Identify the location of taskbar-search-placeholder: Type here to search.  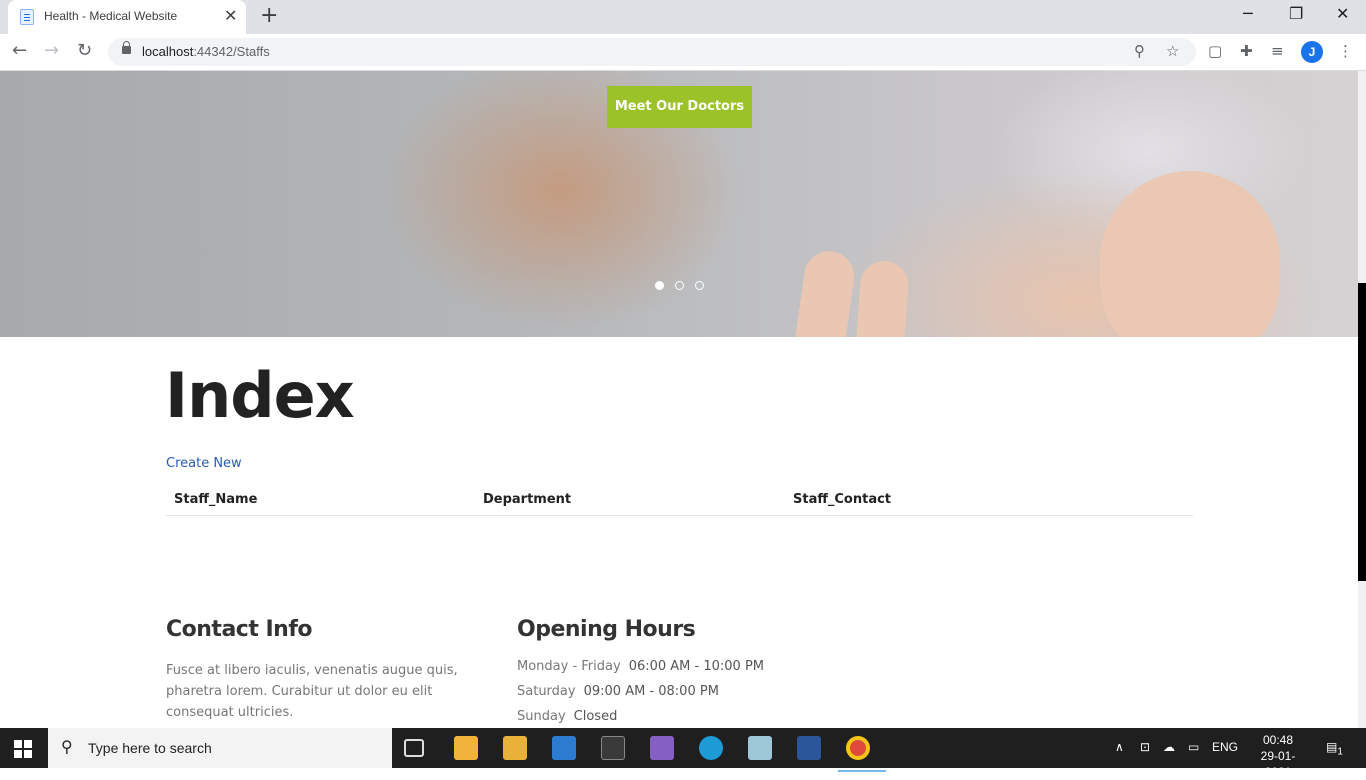
(150, 748).